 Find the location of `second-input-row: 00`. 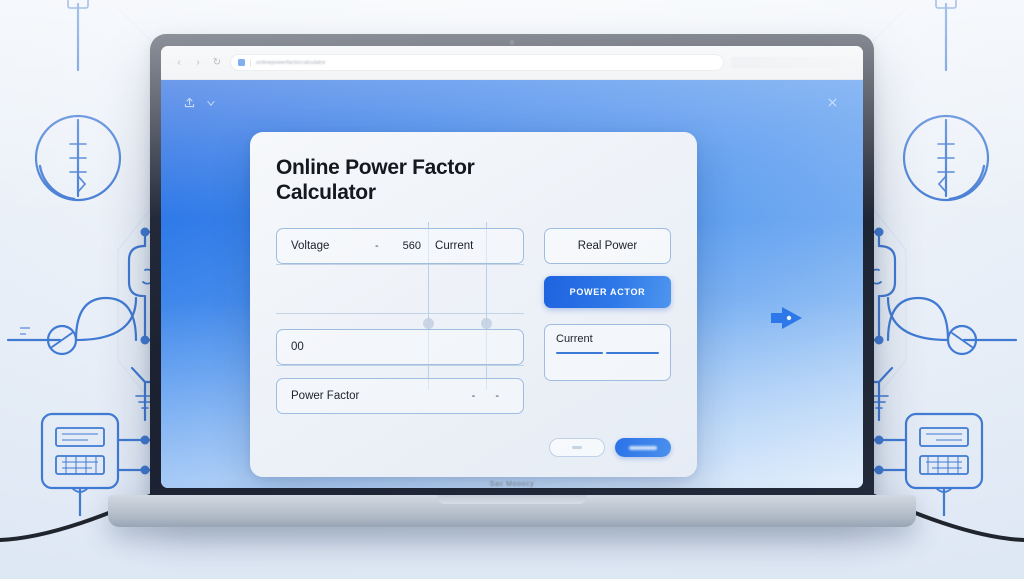

second-input-row: 00 is located at coordinates (400, 346).